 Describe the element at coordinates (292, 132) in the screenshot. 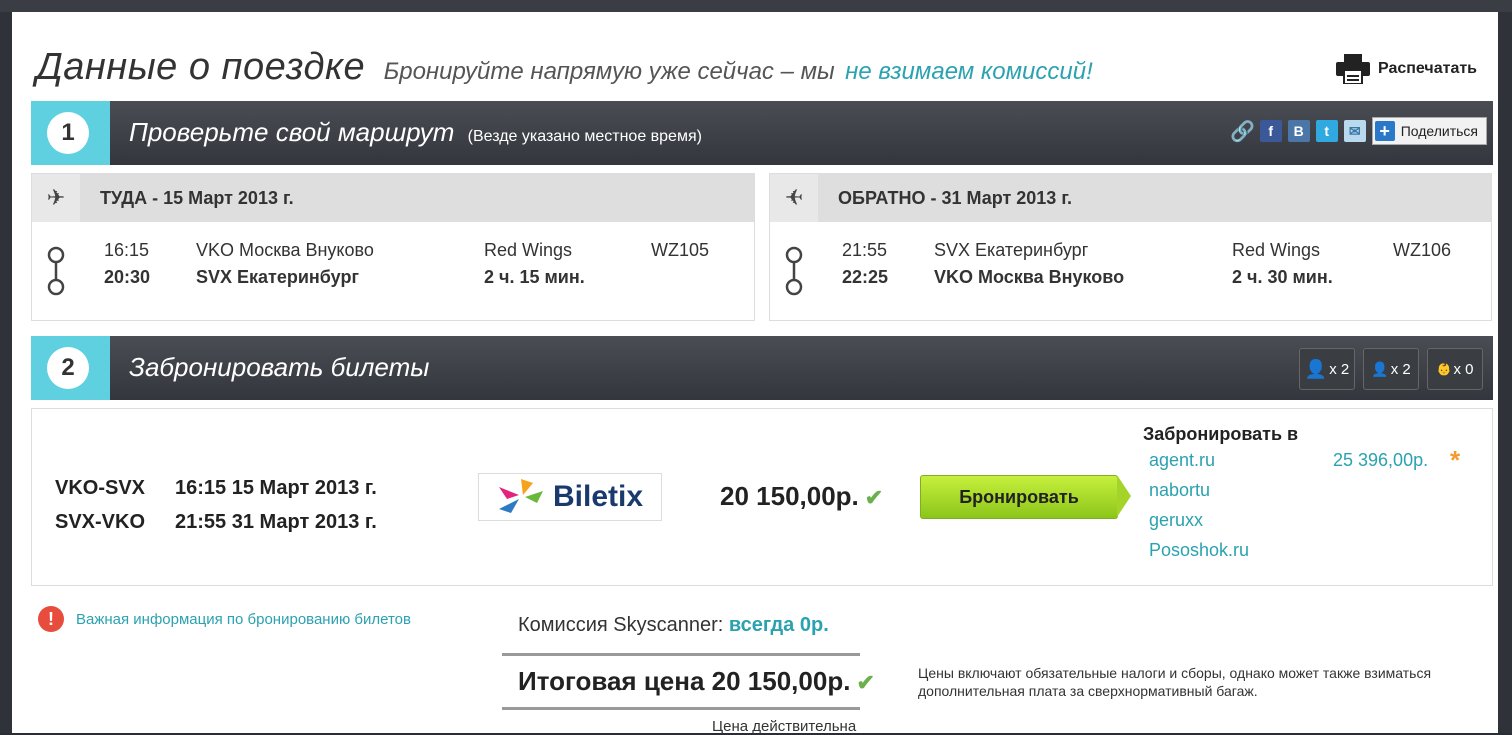

I see `step1-title-text: Проверьте свой маршрут` at that location.